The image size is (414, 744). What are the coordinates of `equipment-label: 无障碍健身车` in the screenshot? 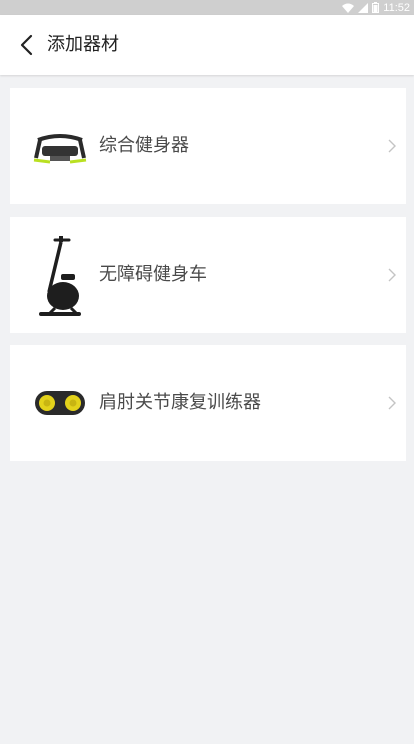 It's located at (153, 274).